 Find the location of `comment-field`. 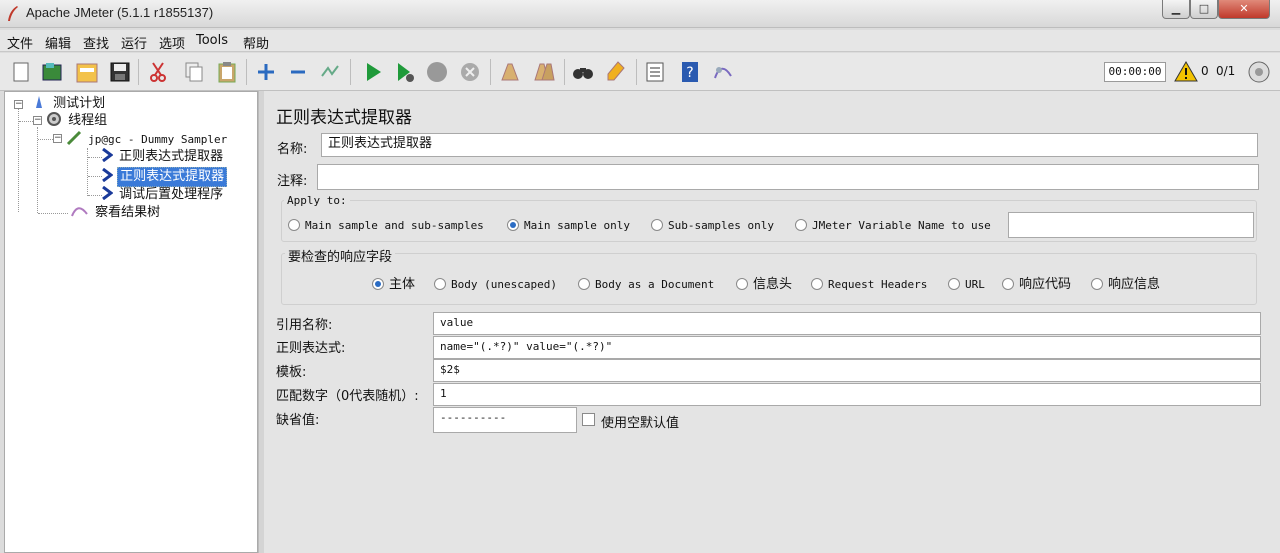

comment-field is located at coordinates (788, 177).